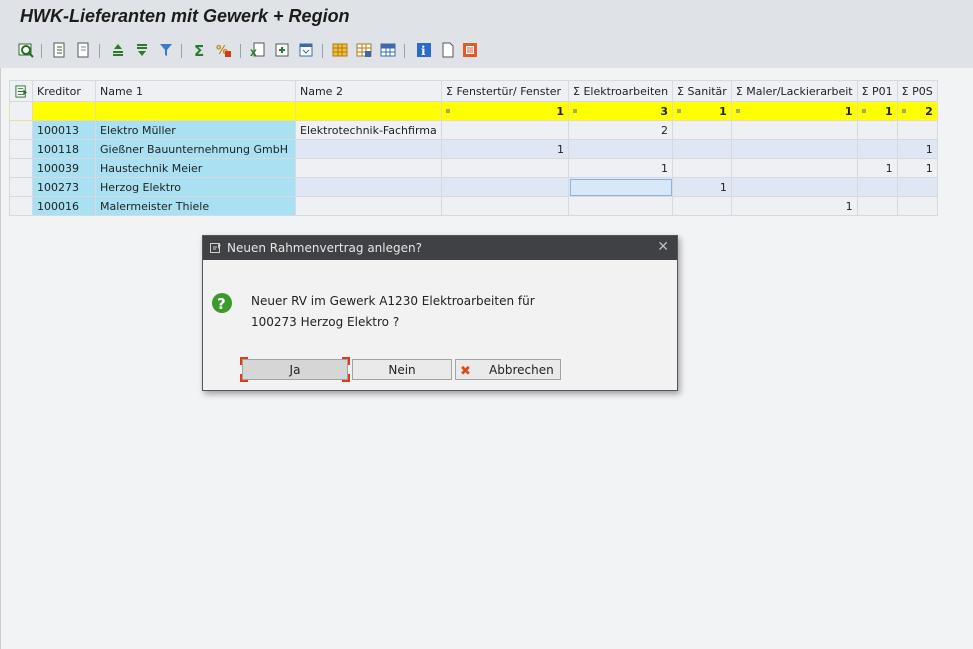 Image resolution: width=973 pixels, height=649 pixels. I want to click on subtotal-icon: %, so click(224, 50).